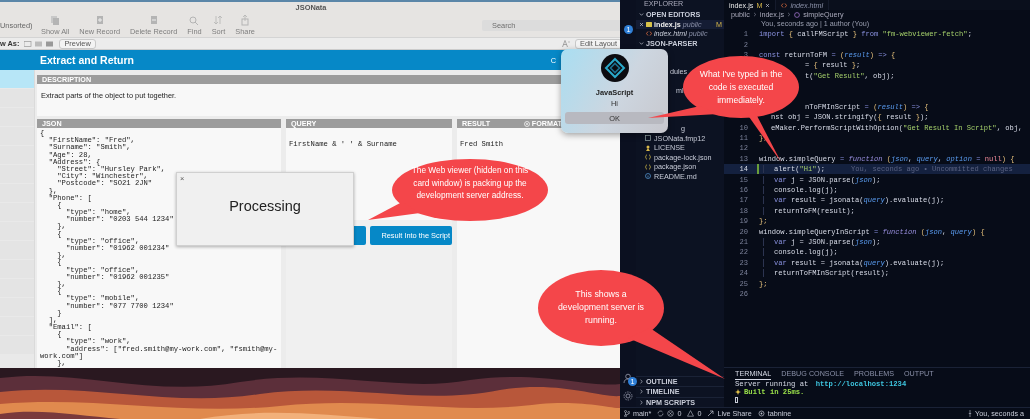 This screenshot has height=419, width=1030. I want to click on callout-text: This shows a development server is running., so click(601, 307).